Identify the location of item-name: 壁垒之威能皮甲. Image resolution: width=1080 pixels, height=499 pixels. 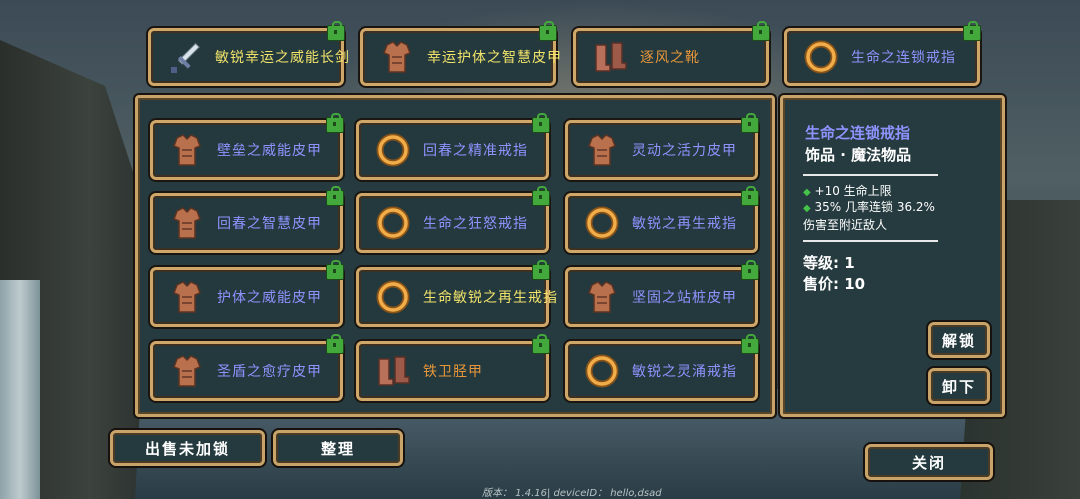
(269, 151).